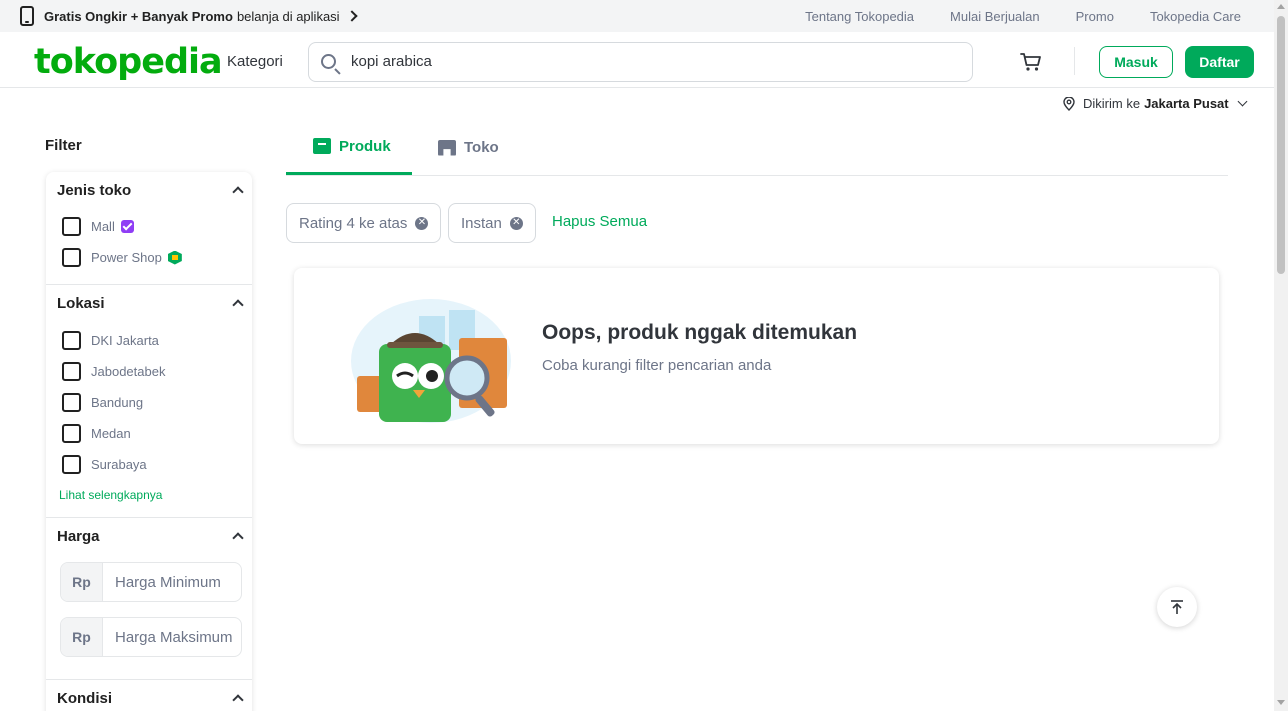 This screenshot has width=1288, height=711. What do you see at coordinates (481, 223) in the screenshot?
I see `chip-label: Instan` at bounding box center [481, 223].